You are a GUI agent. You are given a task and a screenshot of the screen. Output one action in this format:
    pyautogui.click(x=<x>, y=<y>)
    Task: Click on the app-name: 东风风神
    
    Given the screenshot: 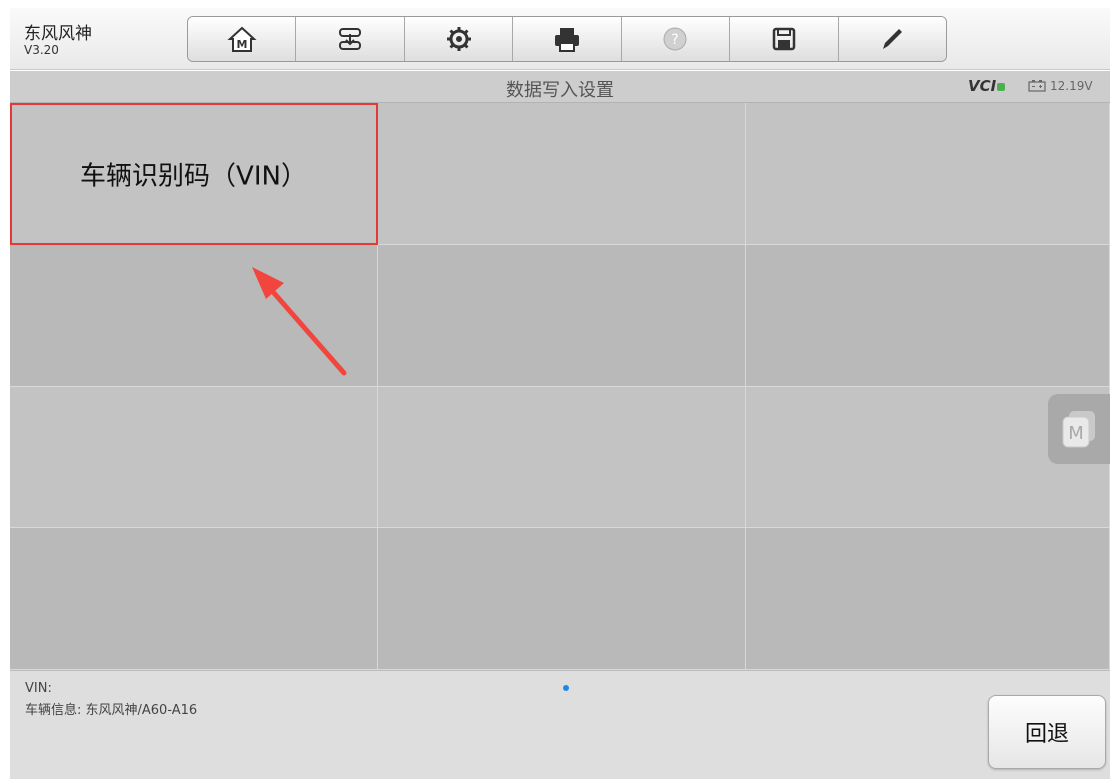 What is the action you would take?
    pyautogui.click(x=58, y=34)
    